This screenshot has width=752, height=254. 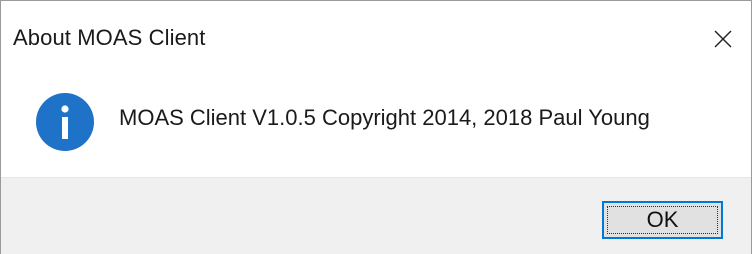 I want to click on ok-button: OK, so click(x=662, y=220).